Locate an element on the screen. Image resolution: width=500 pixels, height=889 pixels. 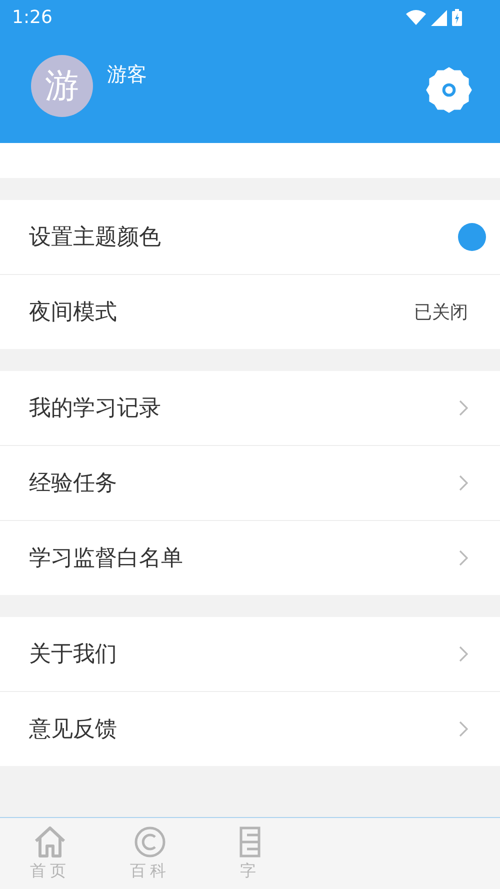
row-label: 意见反馈 is located at coordinates (73, 730).